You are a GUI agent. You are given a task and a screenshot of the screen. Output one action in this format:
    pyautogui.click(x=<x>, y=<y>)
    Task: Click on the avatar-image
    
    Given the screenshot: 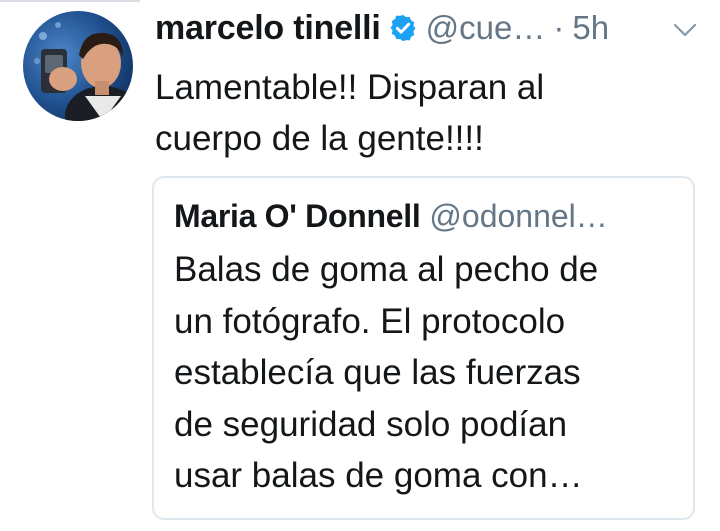 What is the action you would take?
    pyautogui.click(x=78, y=66)
    